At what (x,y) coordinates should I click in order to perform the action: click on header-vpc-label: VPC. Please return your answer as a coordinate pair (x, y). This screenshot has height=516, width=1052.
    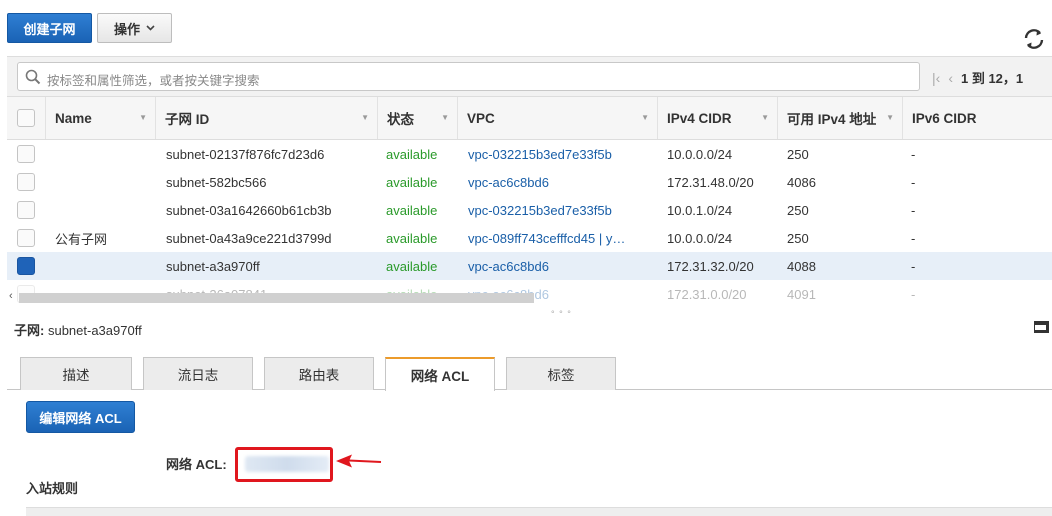
    Looking at the image, I should click on (481, 118).